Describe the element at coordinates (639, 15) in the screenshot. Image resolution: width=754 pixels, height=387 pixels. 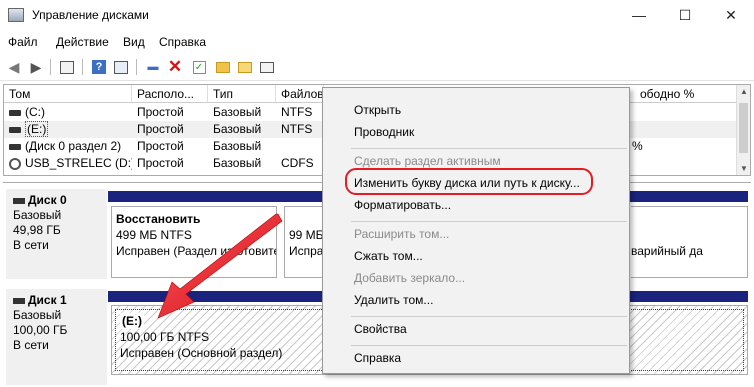
I see `minimize-button: —` at that location.